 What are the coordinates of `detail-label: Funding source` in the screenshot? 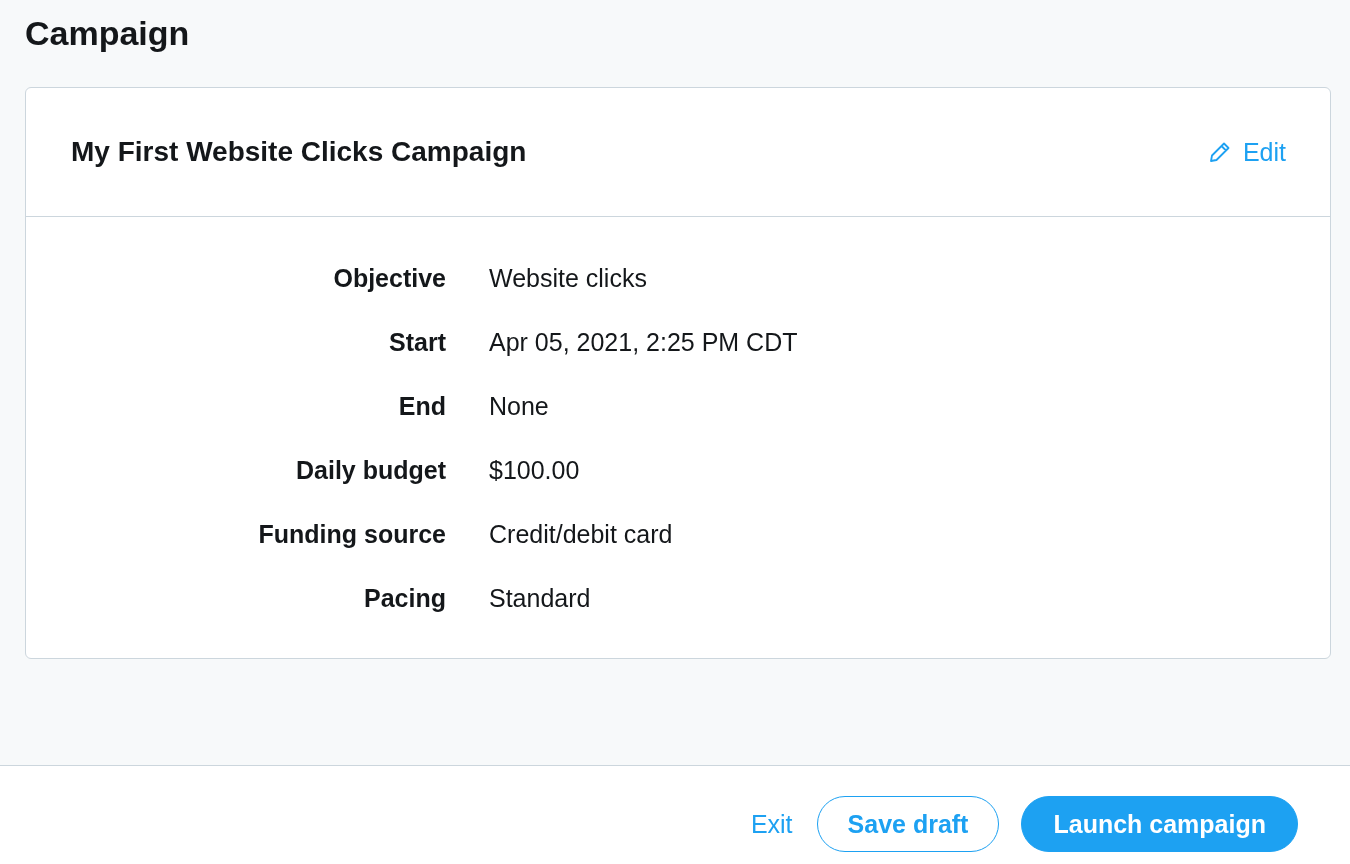 It's located at (352, 533).